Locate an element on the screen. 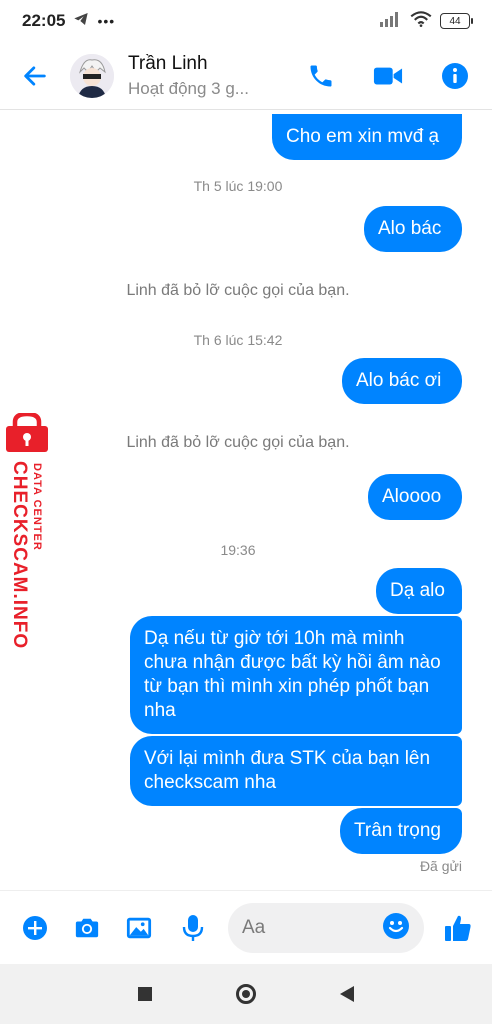 The width and height of the screenshot is (492, 1024). contact-name: Trần Linh is located at coordinates (188, 64).